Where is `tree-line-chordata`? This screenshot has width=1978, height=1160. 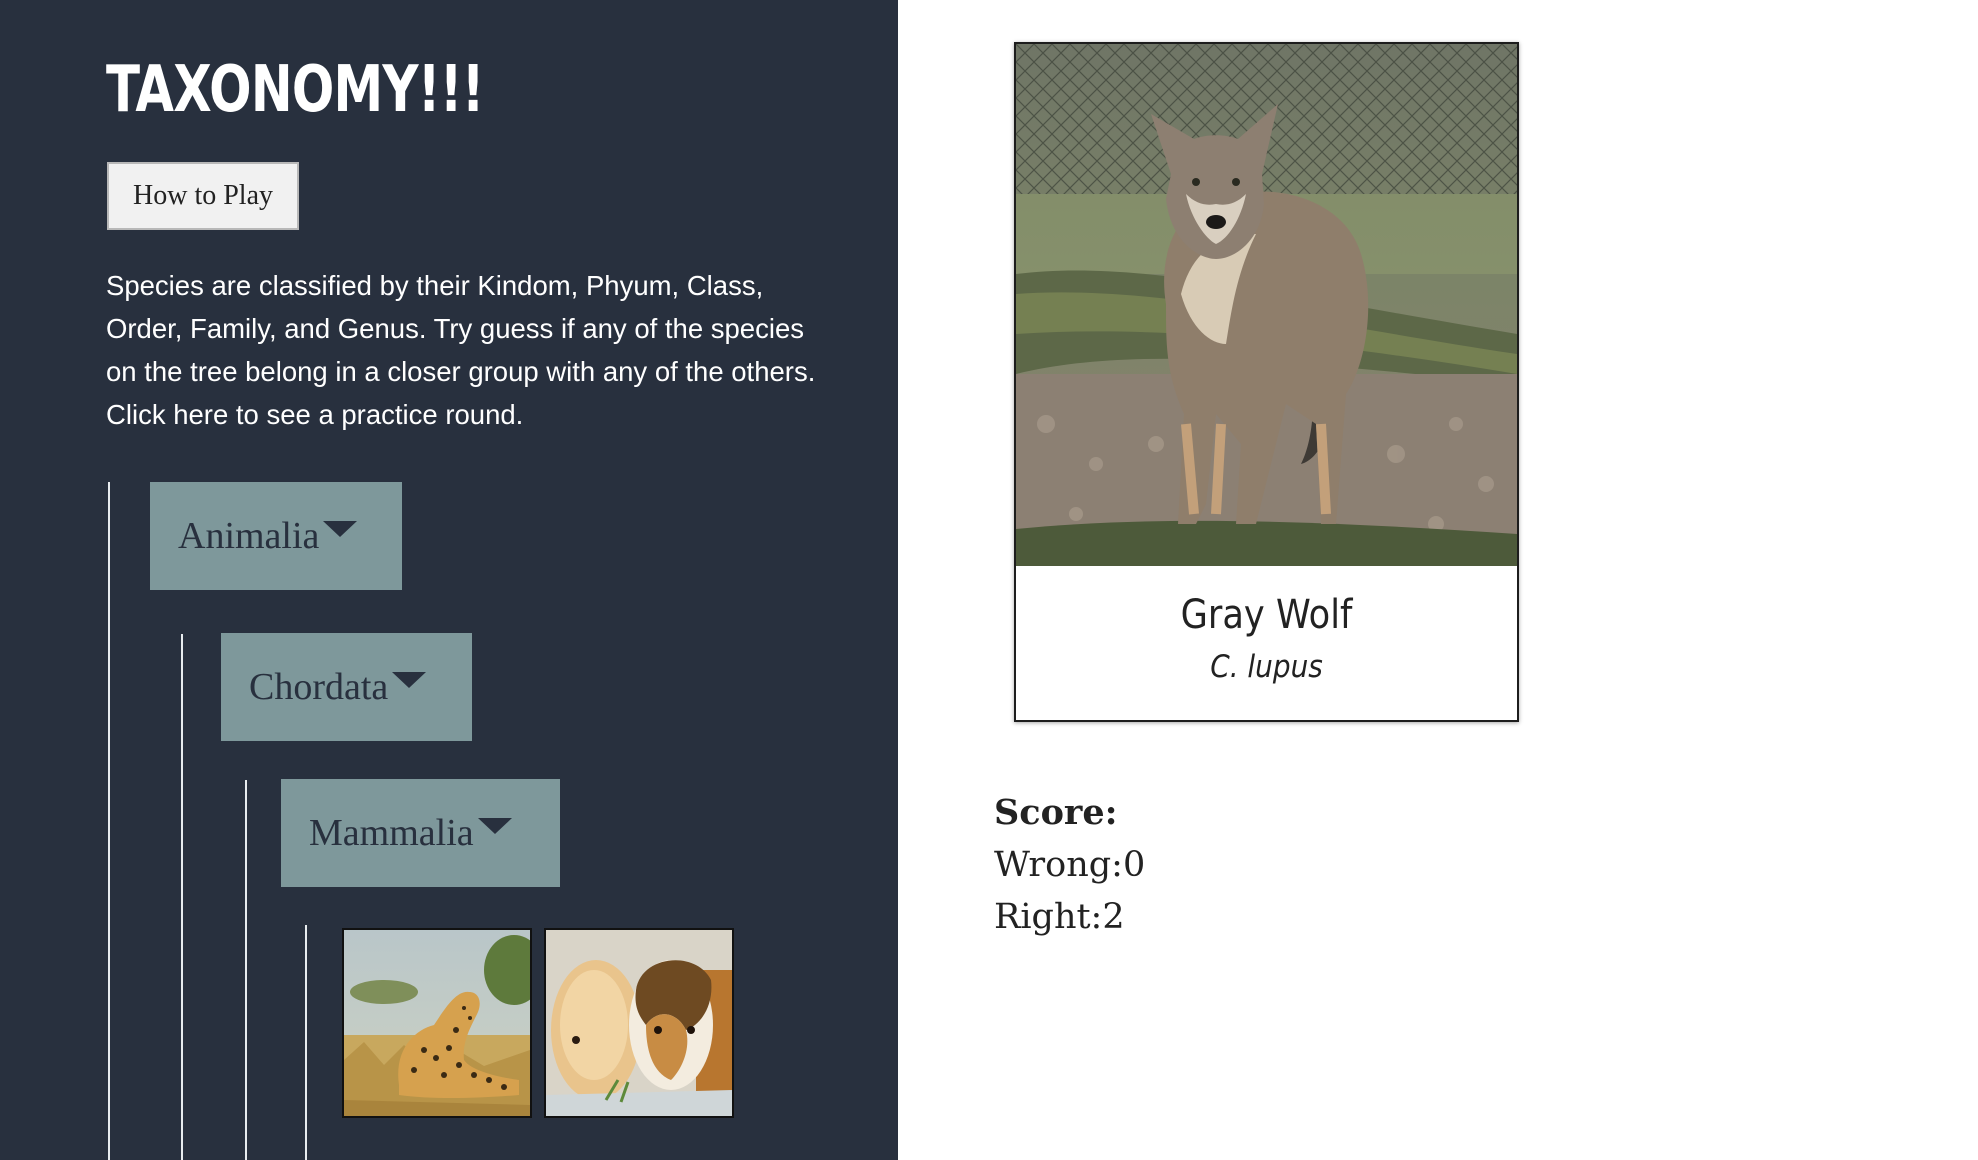 tree-line-chordata is located at coordinates (182, 897).